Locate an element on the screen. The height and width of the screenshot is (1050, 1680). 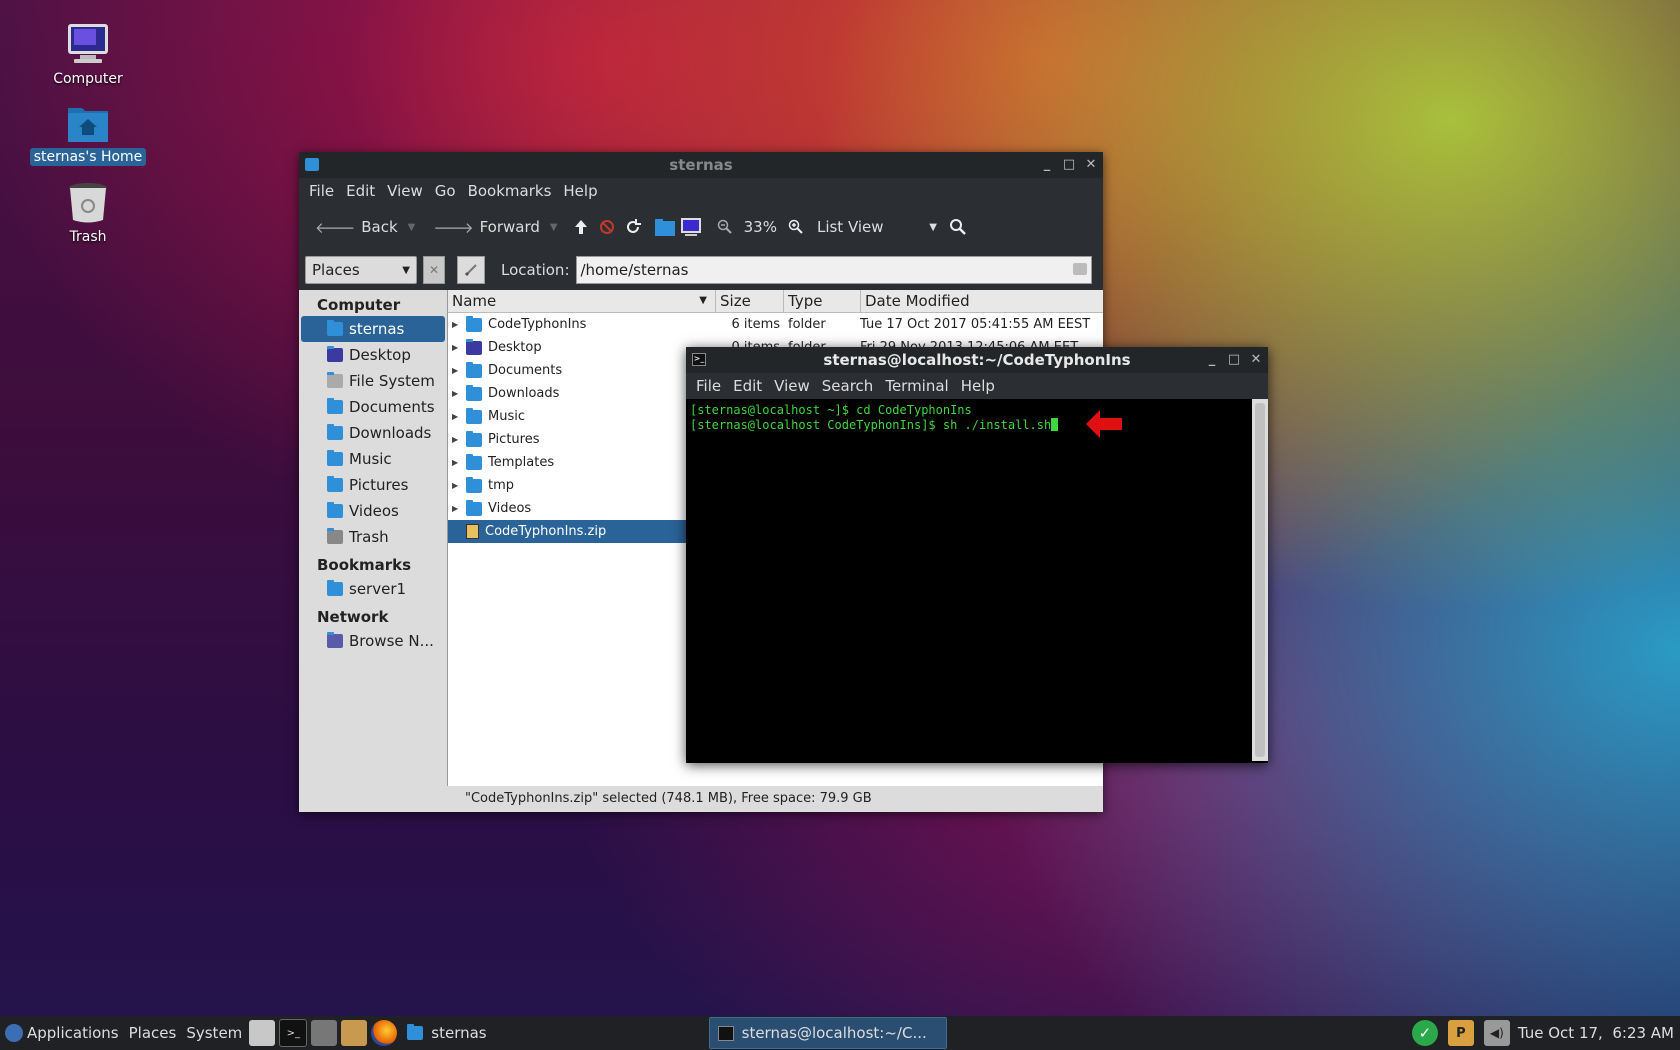
volume-icon: ◀) is located at coordinates (1496, 1033).